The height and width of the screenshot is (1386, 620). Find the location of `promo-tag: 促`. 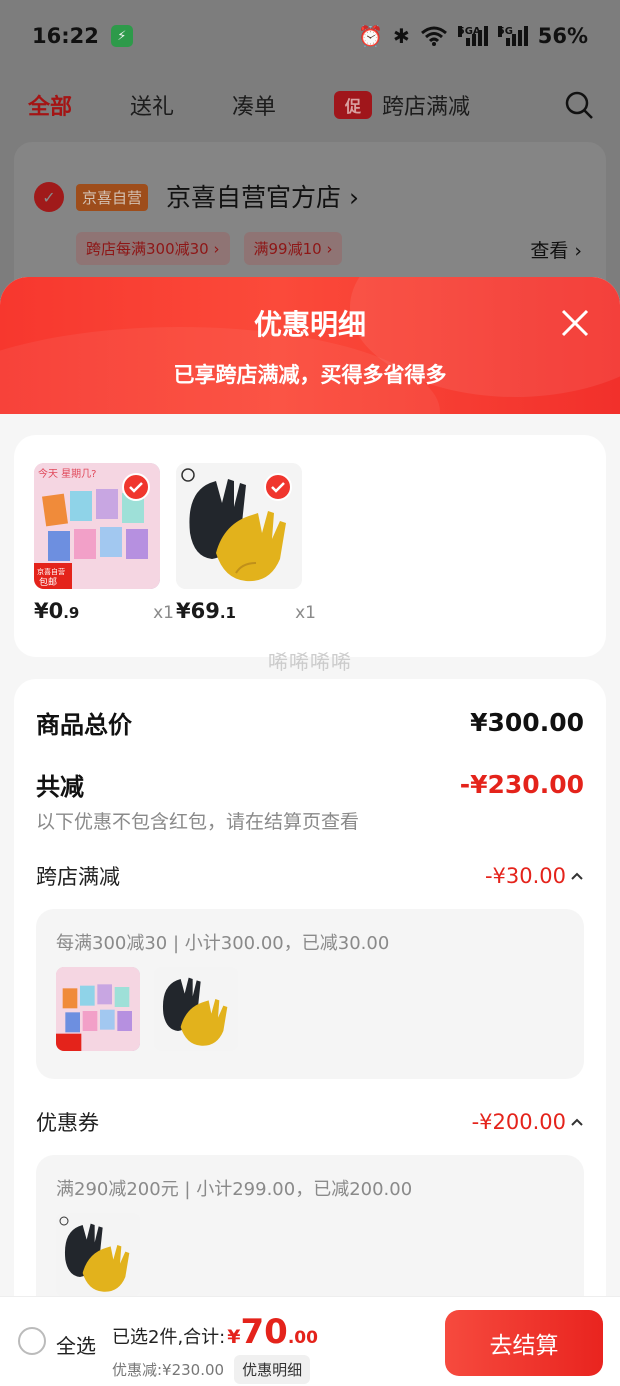

promo-tag: 促 is located at coordinates (353, 105).